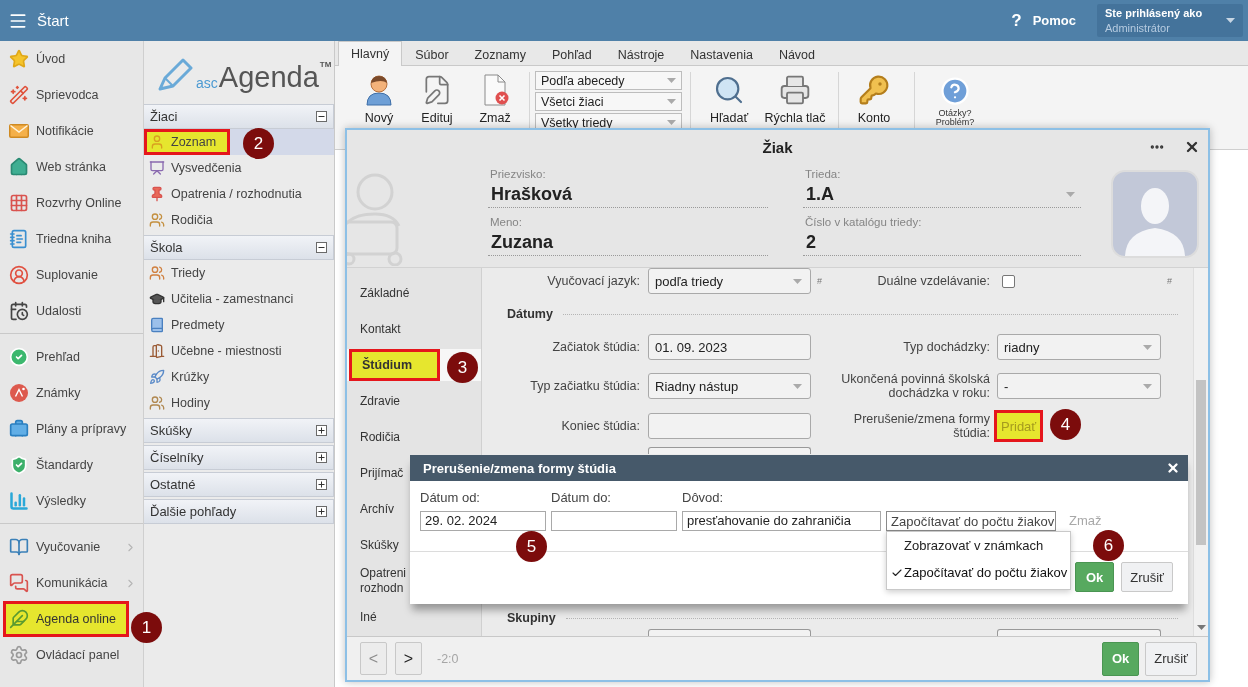 The height and width of the screenshot is (687, 1248). I want to click on field-label: Číslo v katalógu triedy:, so click(863, 222).